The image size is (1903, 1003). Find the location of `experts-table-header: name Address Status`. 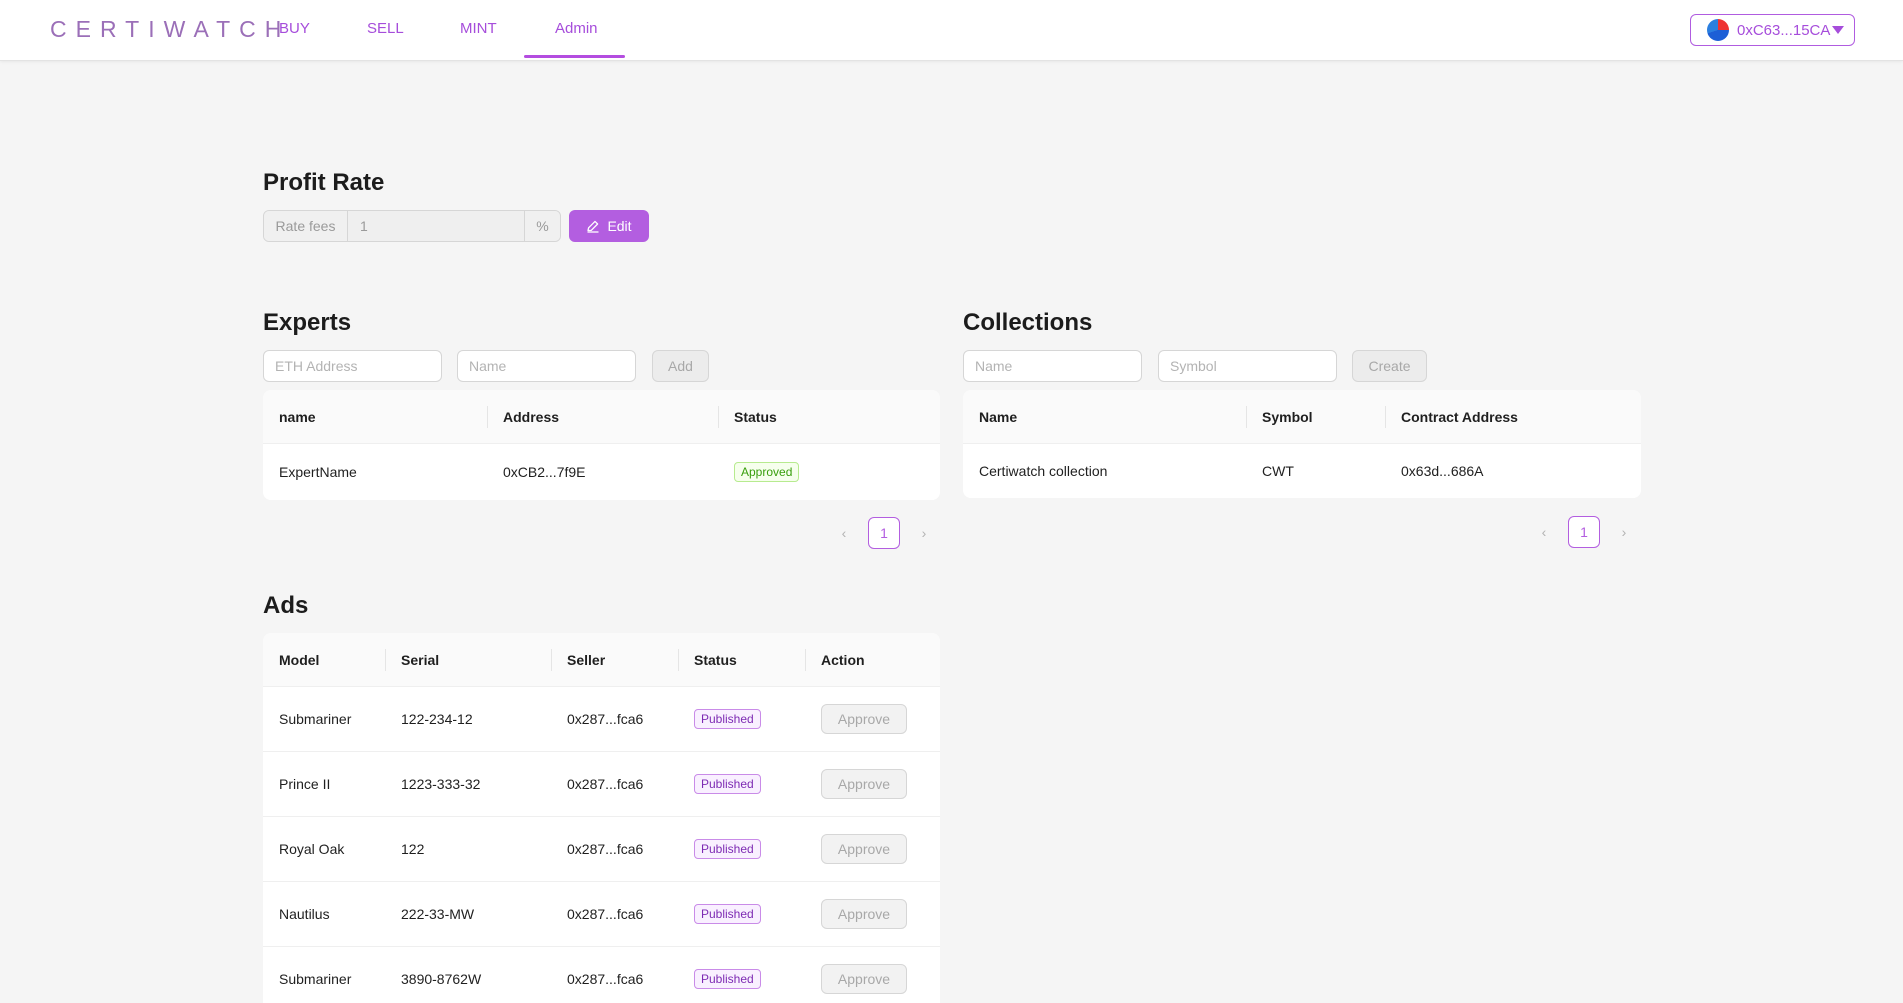

experts-table-header: name Address Status is located at coordinates (601, 417).